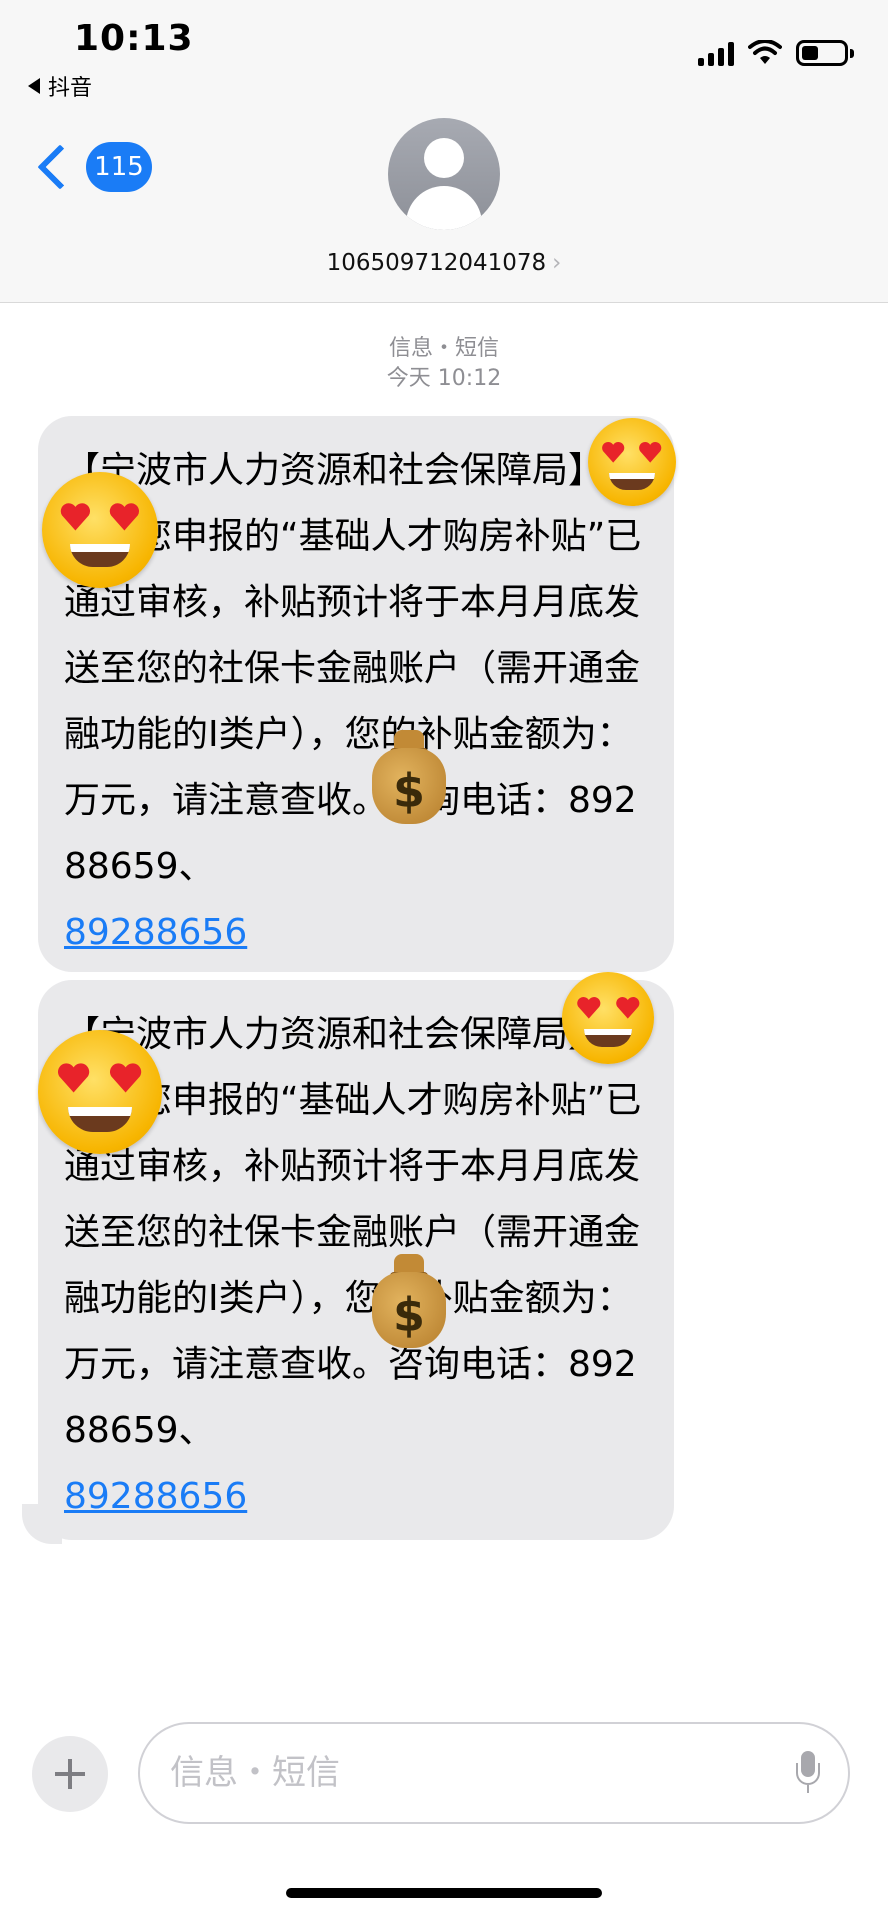 The width and height of the screenshot is (888, 1920). I want to click on cellular-signal-icon, so click(716, 53).